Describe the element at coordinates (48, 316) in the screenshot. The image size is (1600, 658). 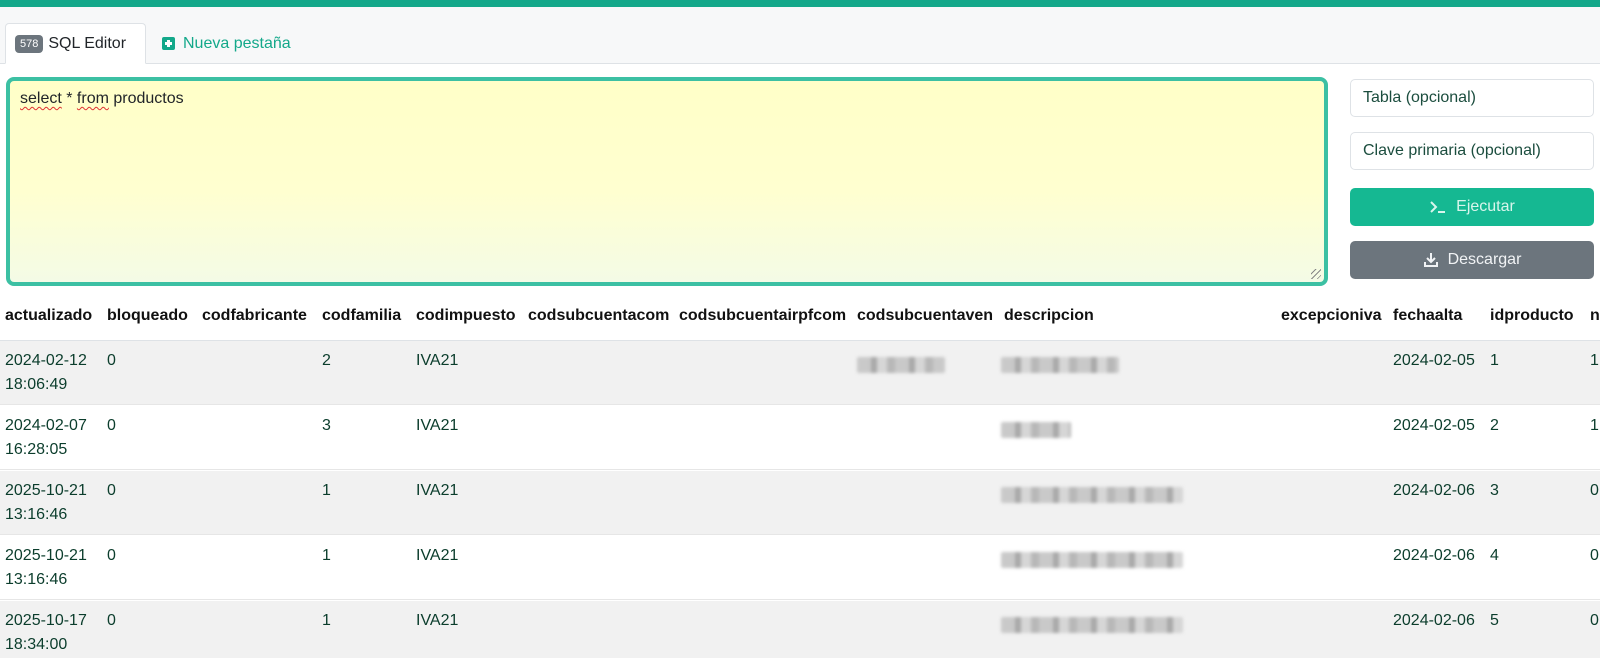
I see `column-header: actualizado` at that location.